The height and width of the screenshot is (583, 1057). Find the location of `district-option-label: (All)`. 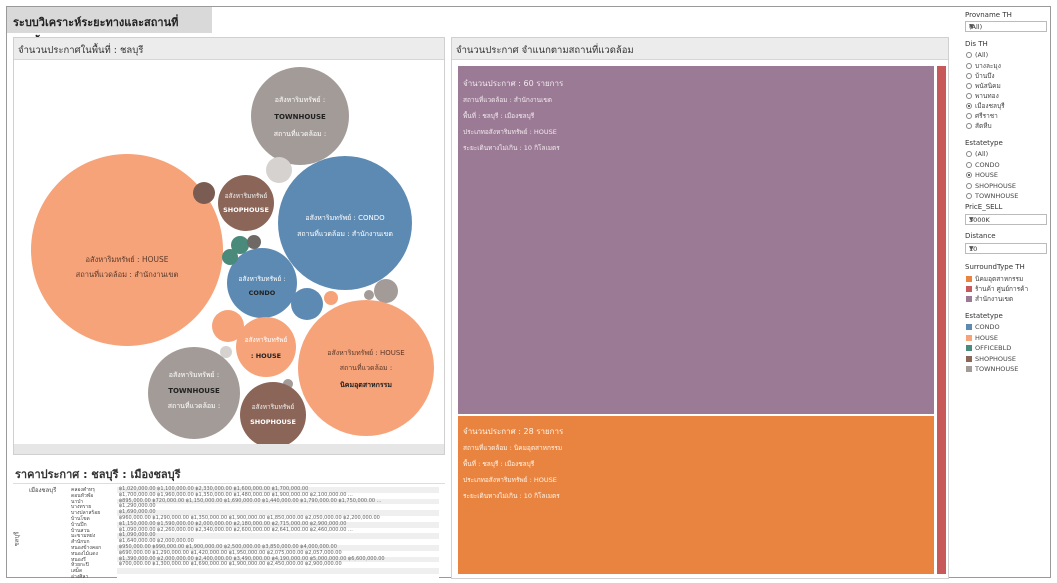

district-option-label: (All) is located at coordinates (982, 55).